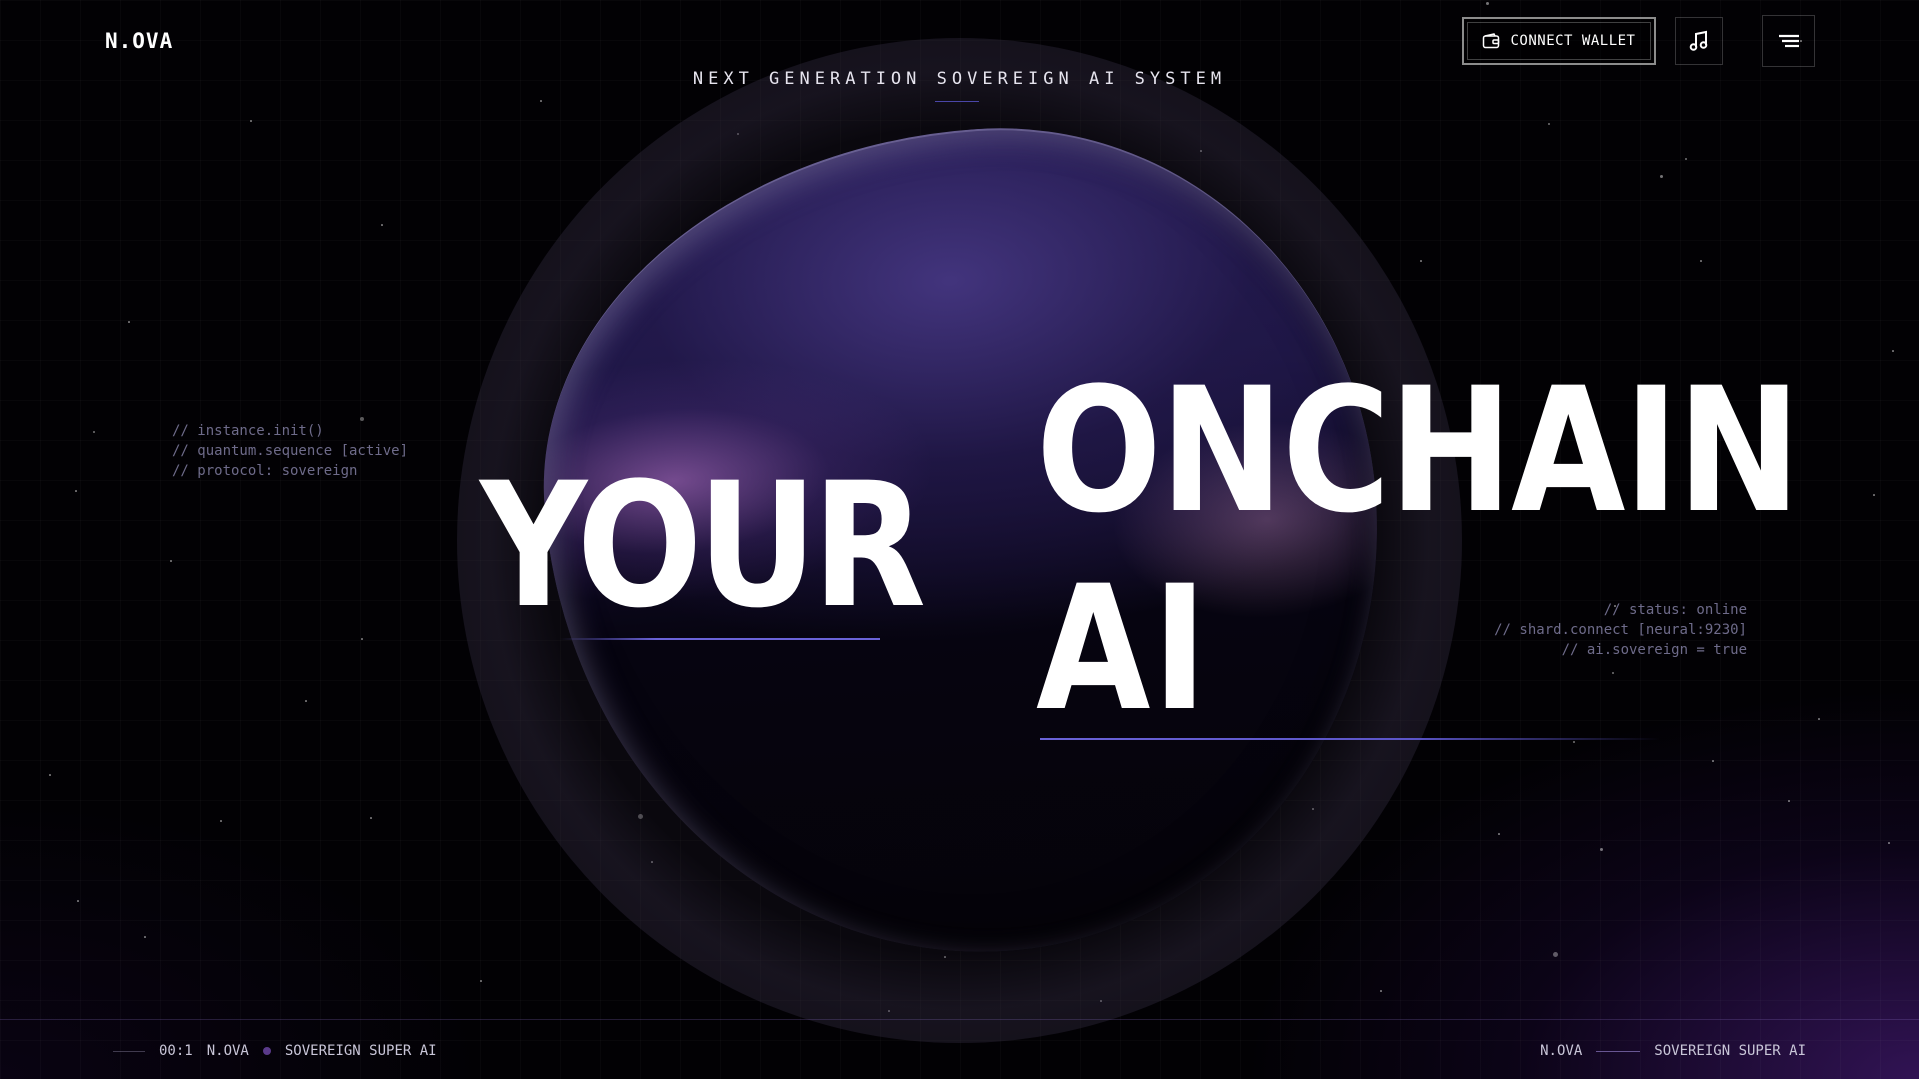 This screenshot has height=1079, width=1919. Describe the element at coordinates (1418, 450) in the screenshot. I see `headline-word-onchain: ONCHAIN` at that location.